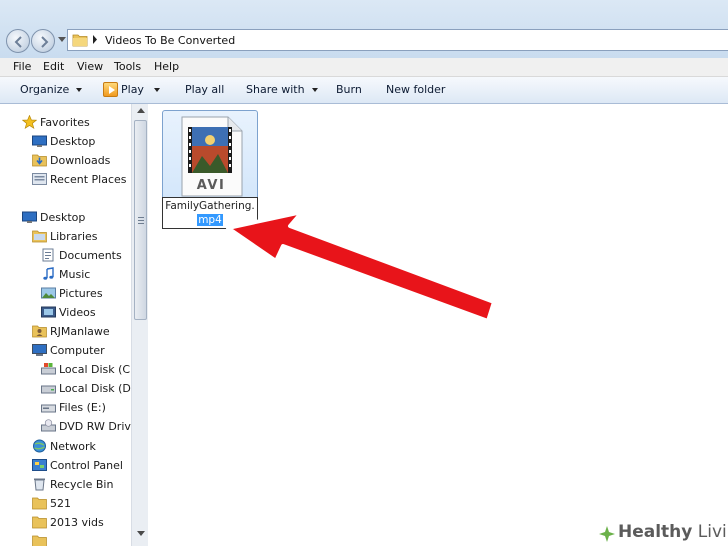 This screenshot has width=728, height=546. Describe the element at coordinates (655, 532) in the screenshot. I see `watermark-prefix: Healthy` at that location.